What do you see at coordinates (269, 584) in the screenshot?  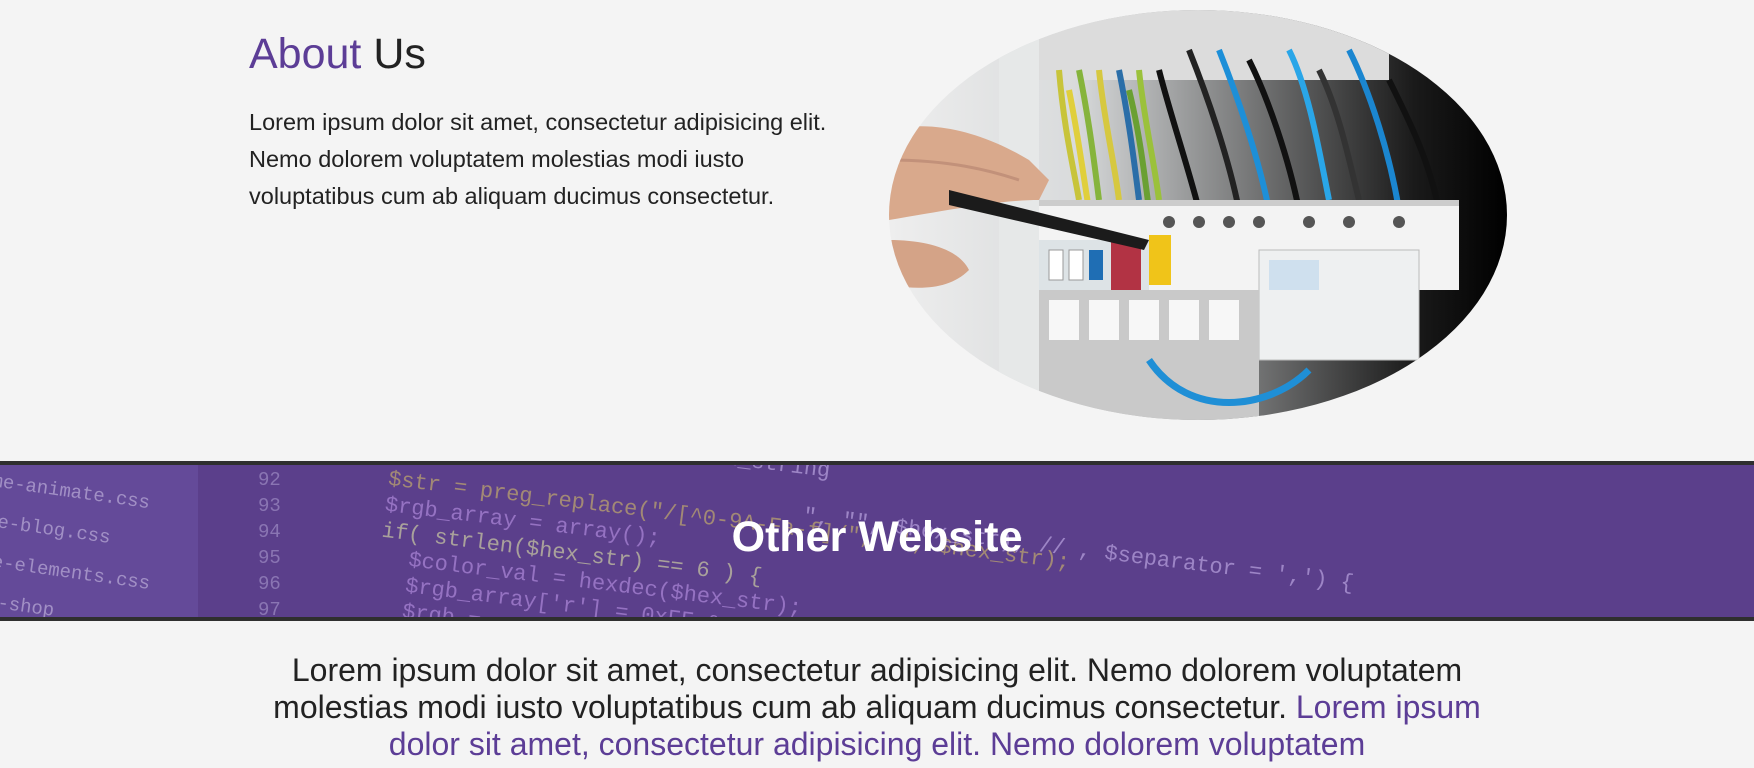 I see `line-number: 96` at bounding box center [269, 584].